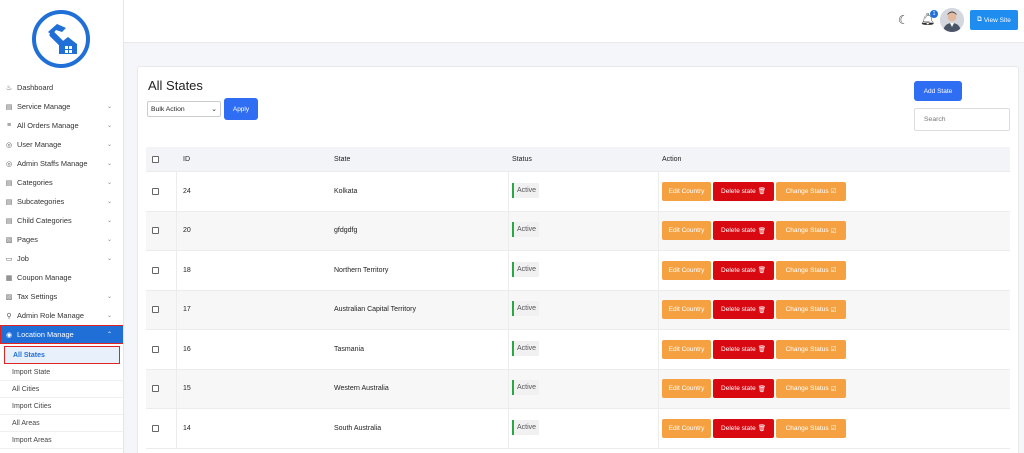 Image resolution: width=1024 pixels, height=453 pixels. I want to click on sidebar-item-pages: ▧ Pages ⌄, so click(61, 239).